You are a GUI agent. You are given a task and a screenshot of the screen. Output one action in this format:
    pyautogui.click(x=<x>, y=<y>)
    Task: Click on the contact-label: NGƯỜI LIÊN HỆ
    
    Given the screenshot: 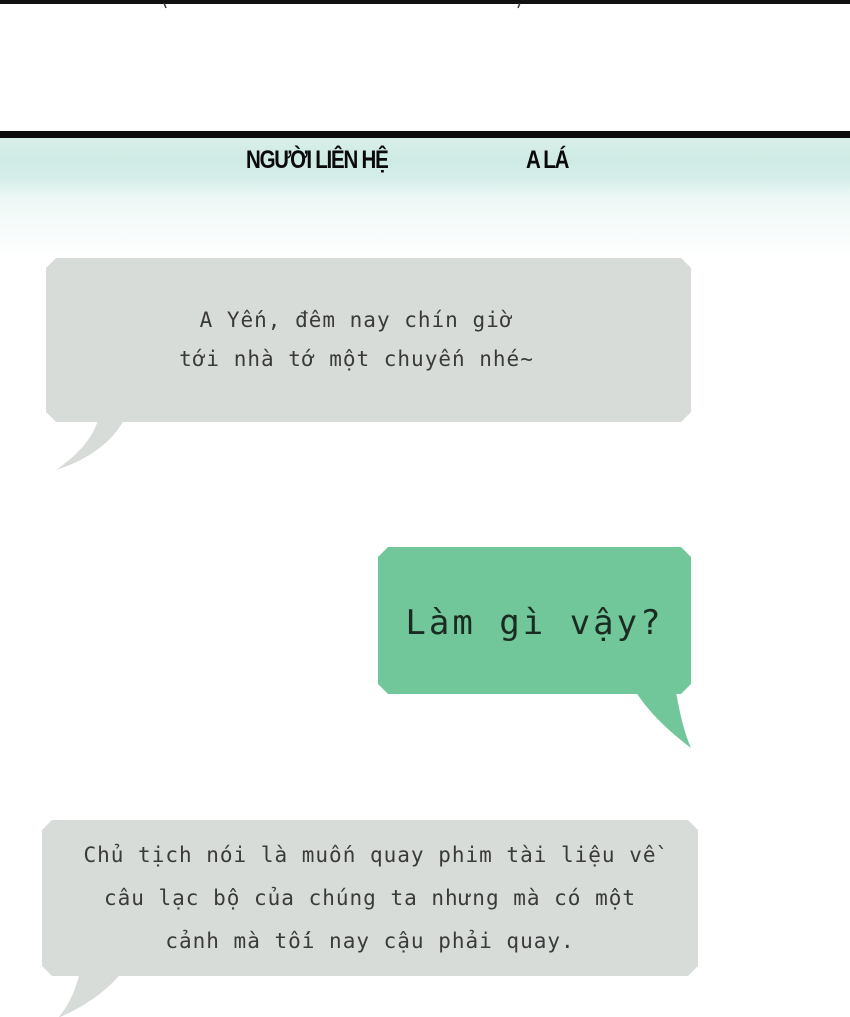 What is the action you would take?
    pyautogui.click(x=317, y=160)
    